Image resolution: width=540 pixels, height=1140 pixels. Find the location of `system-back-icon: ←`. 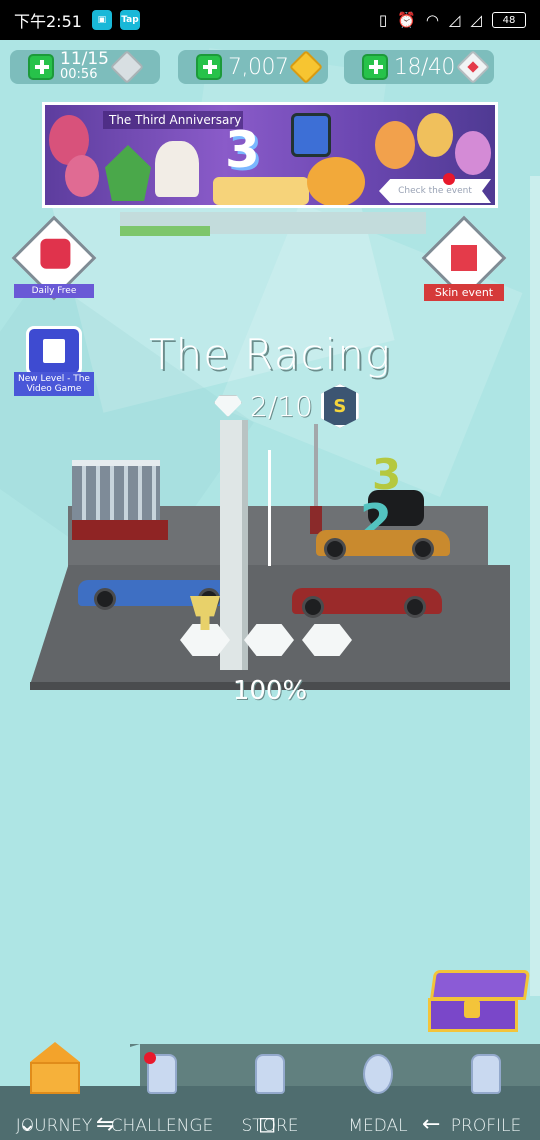

system-back-icon: ← is located at coordinates (431, 1124).